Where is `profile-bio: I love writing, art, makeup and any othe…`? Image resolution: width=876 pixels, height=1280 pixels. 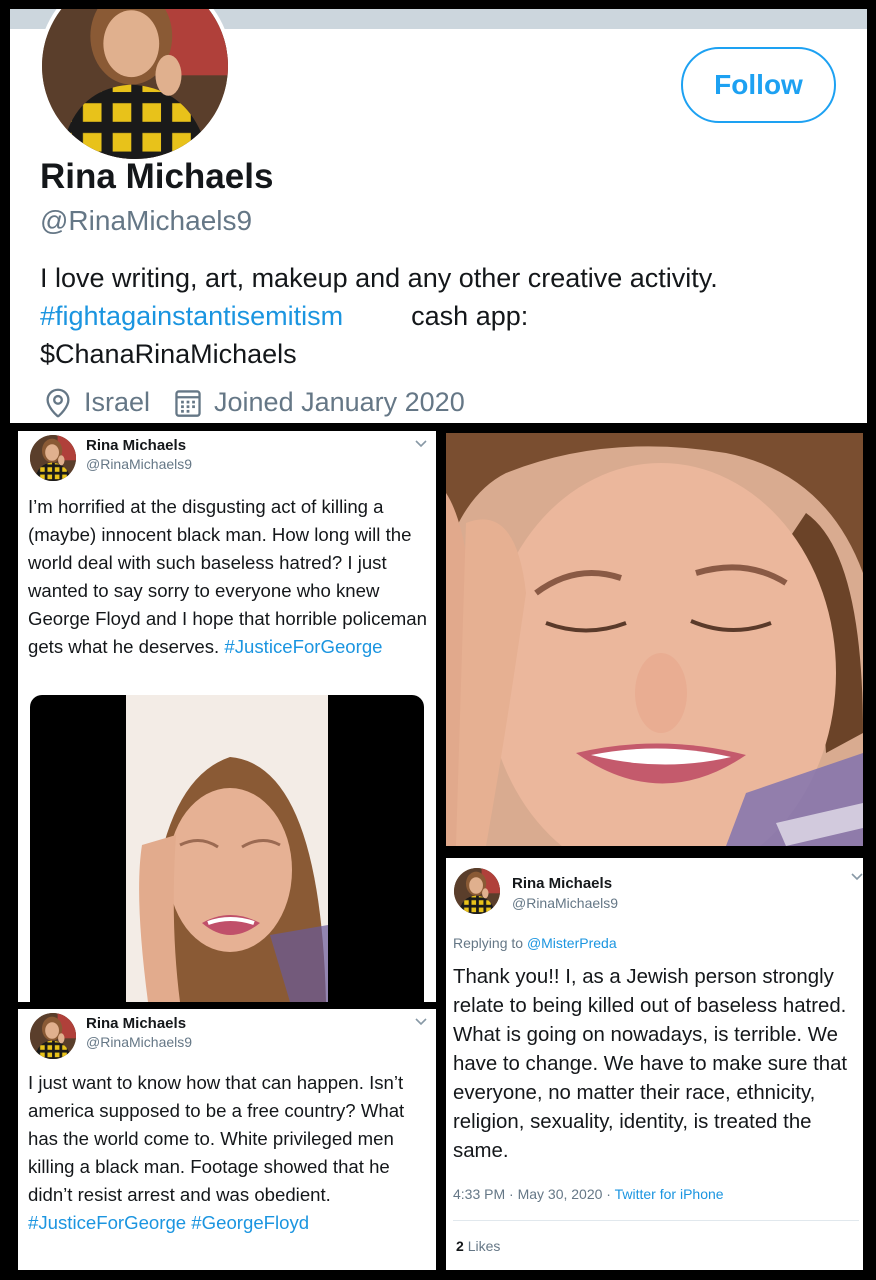
profile-bio: I love writing, art, makeup and any othe… is located at coordinates (440, 316).